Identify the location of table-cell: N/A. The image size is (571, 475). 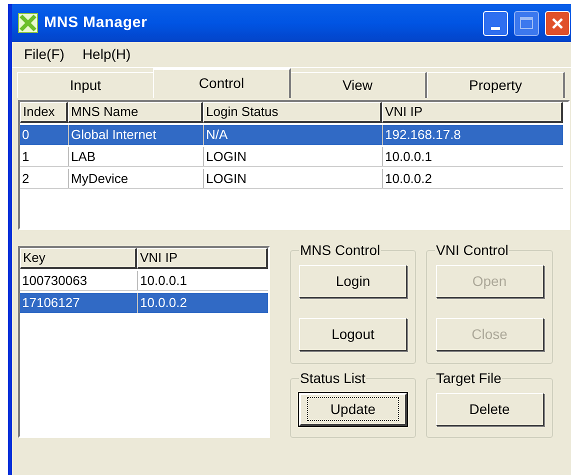
(292, 135).